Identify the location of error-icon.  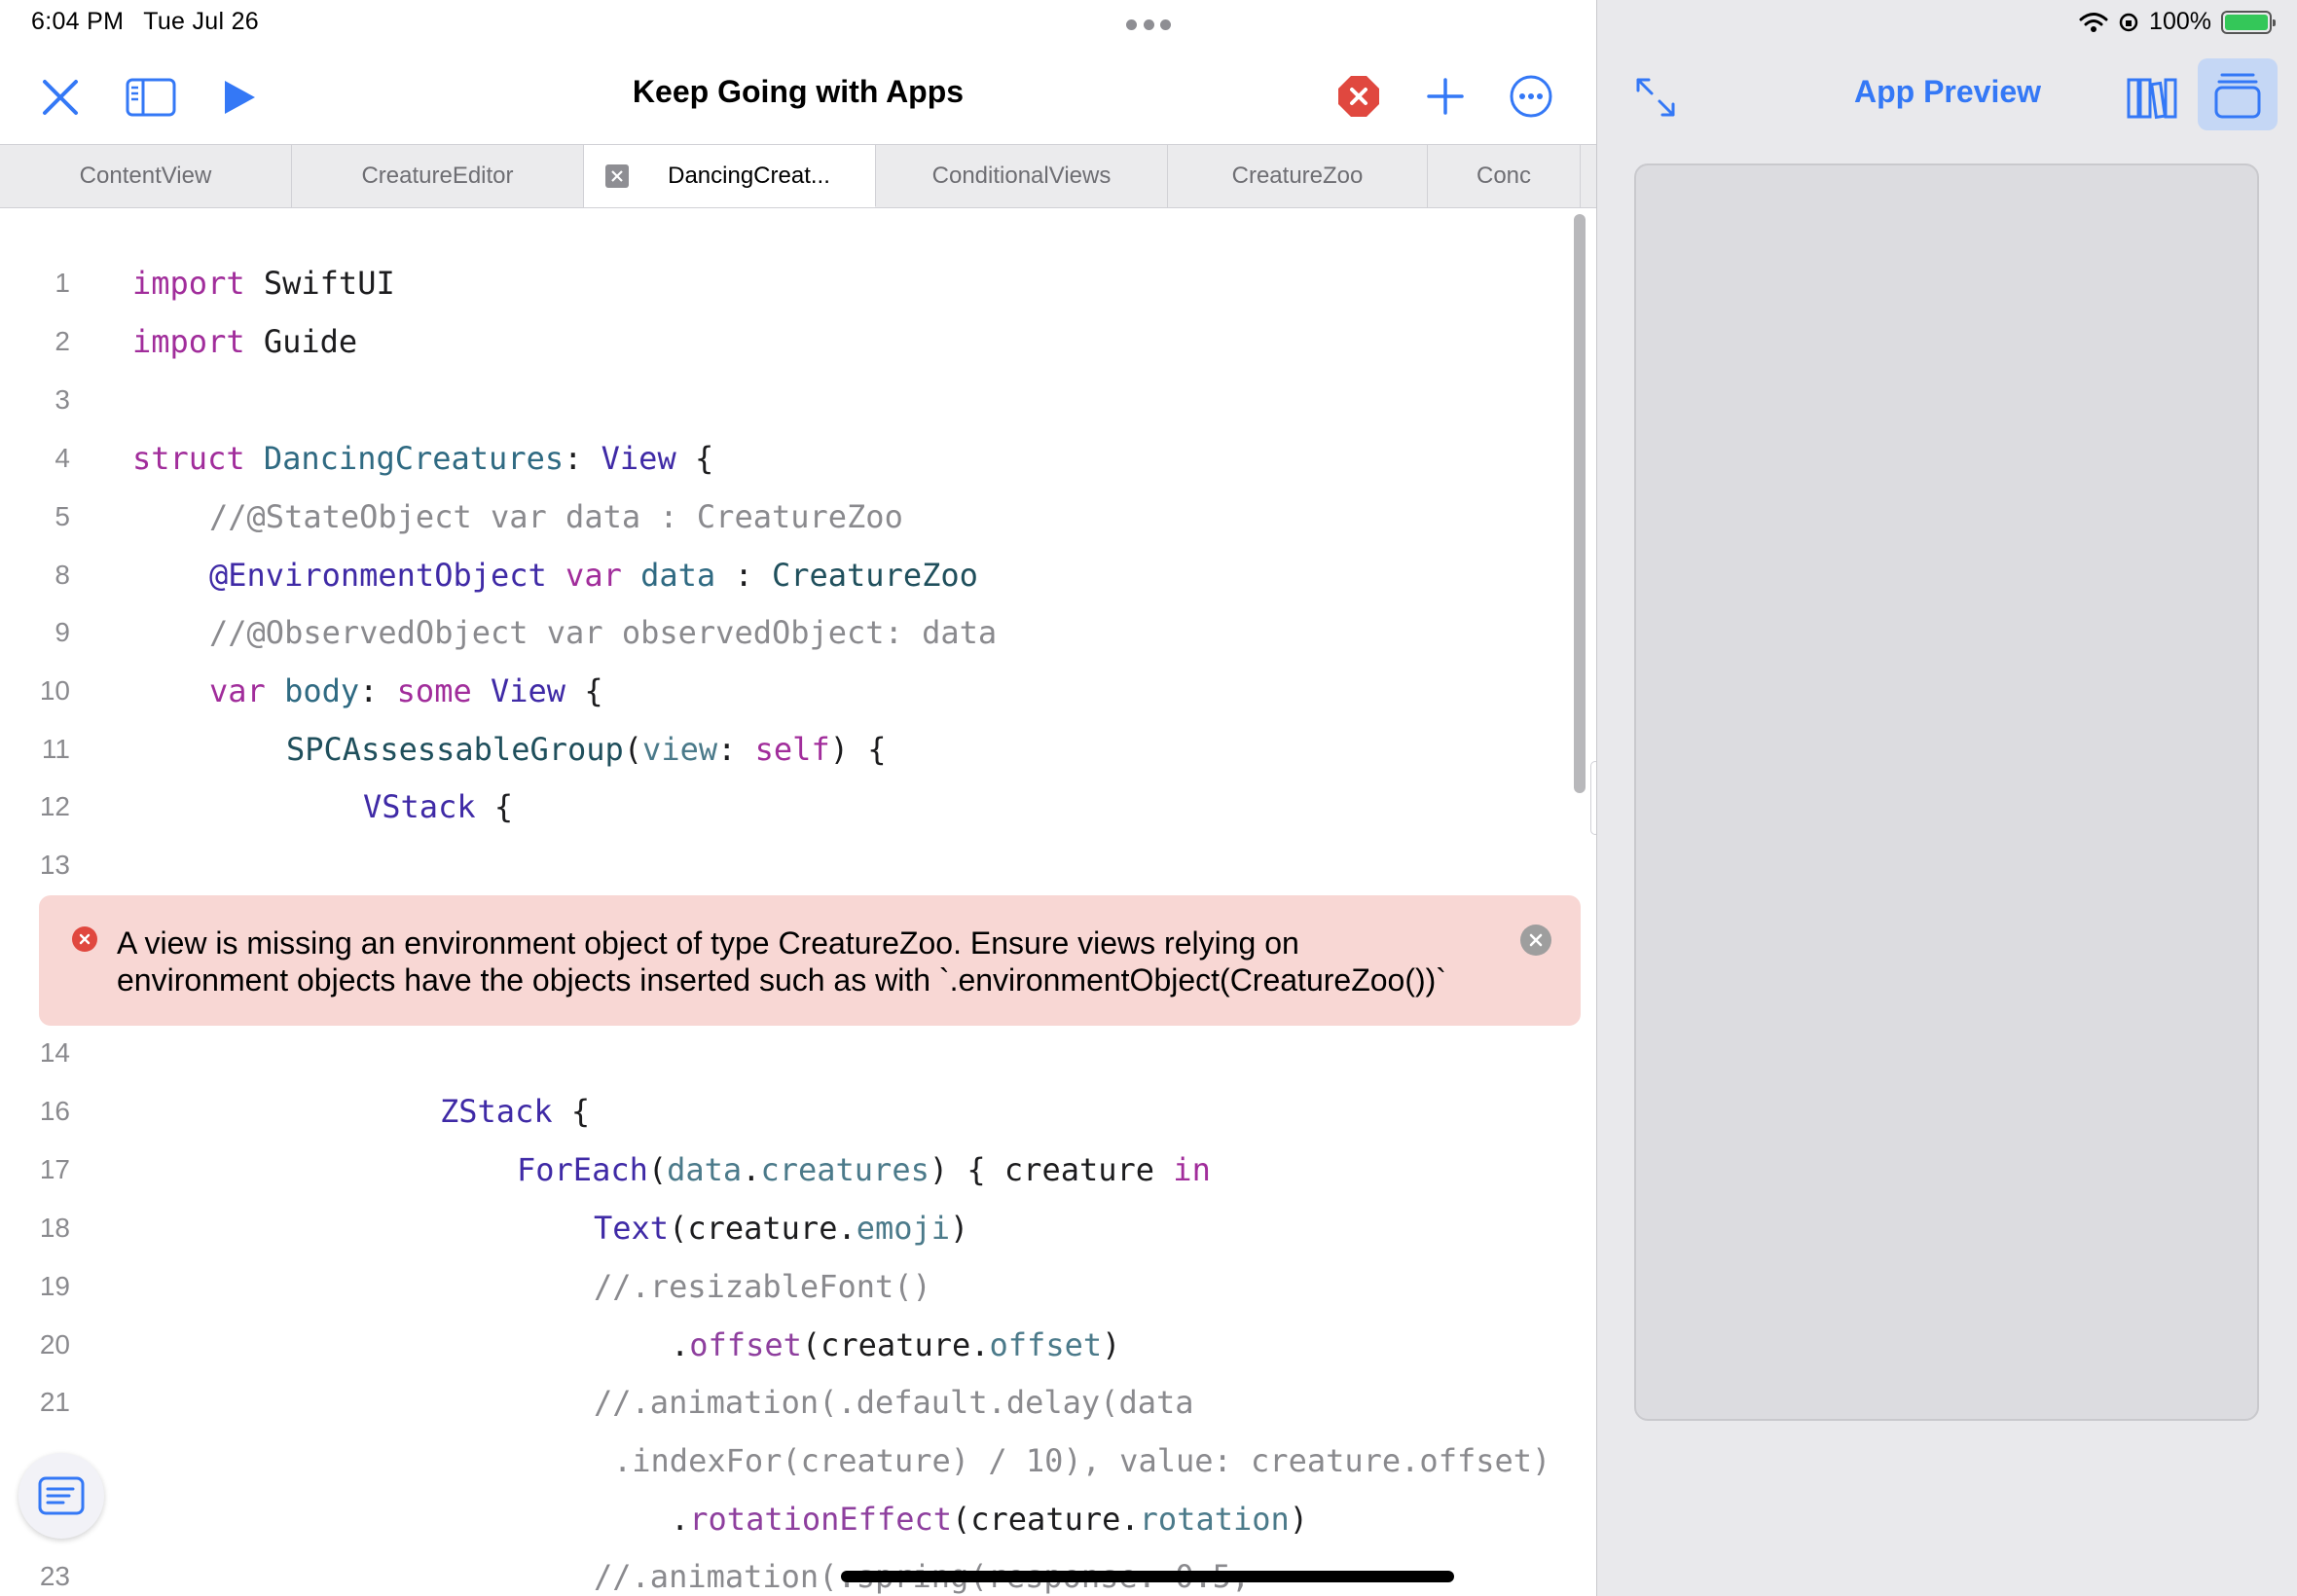
(1358, 97).